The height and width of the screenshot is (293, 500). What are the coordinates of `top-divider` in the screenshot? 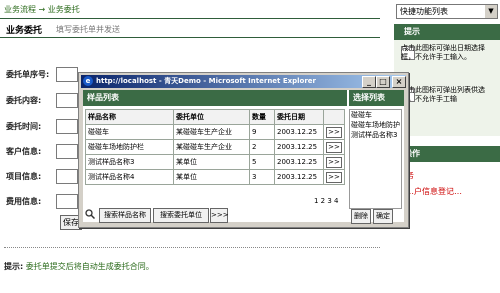 It's located at (190, 18).